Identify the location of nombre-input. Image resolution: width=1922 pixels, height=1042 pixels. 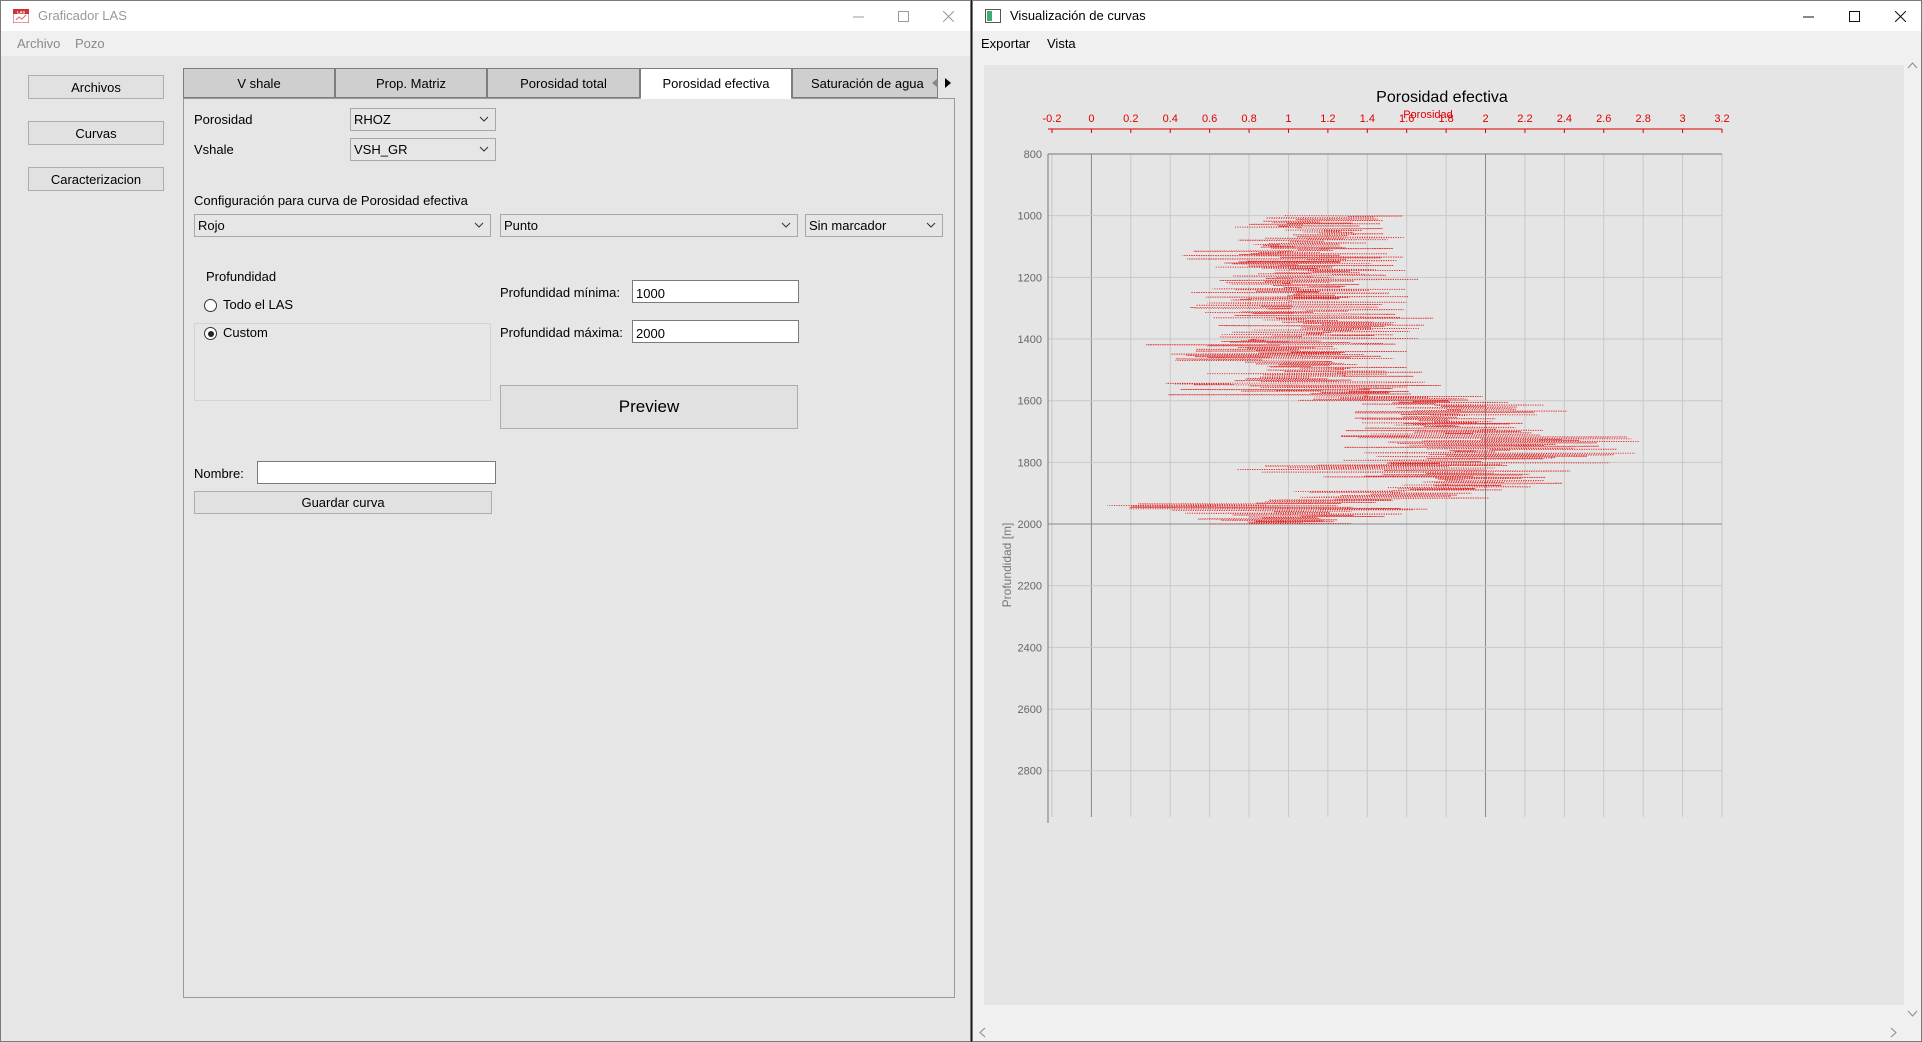
(376, 472).